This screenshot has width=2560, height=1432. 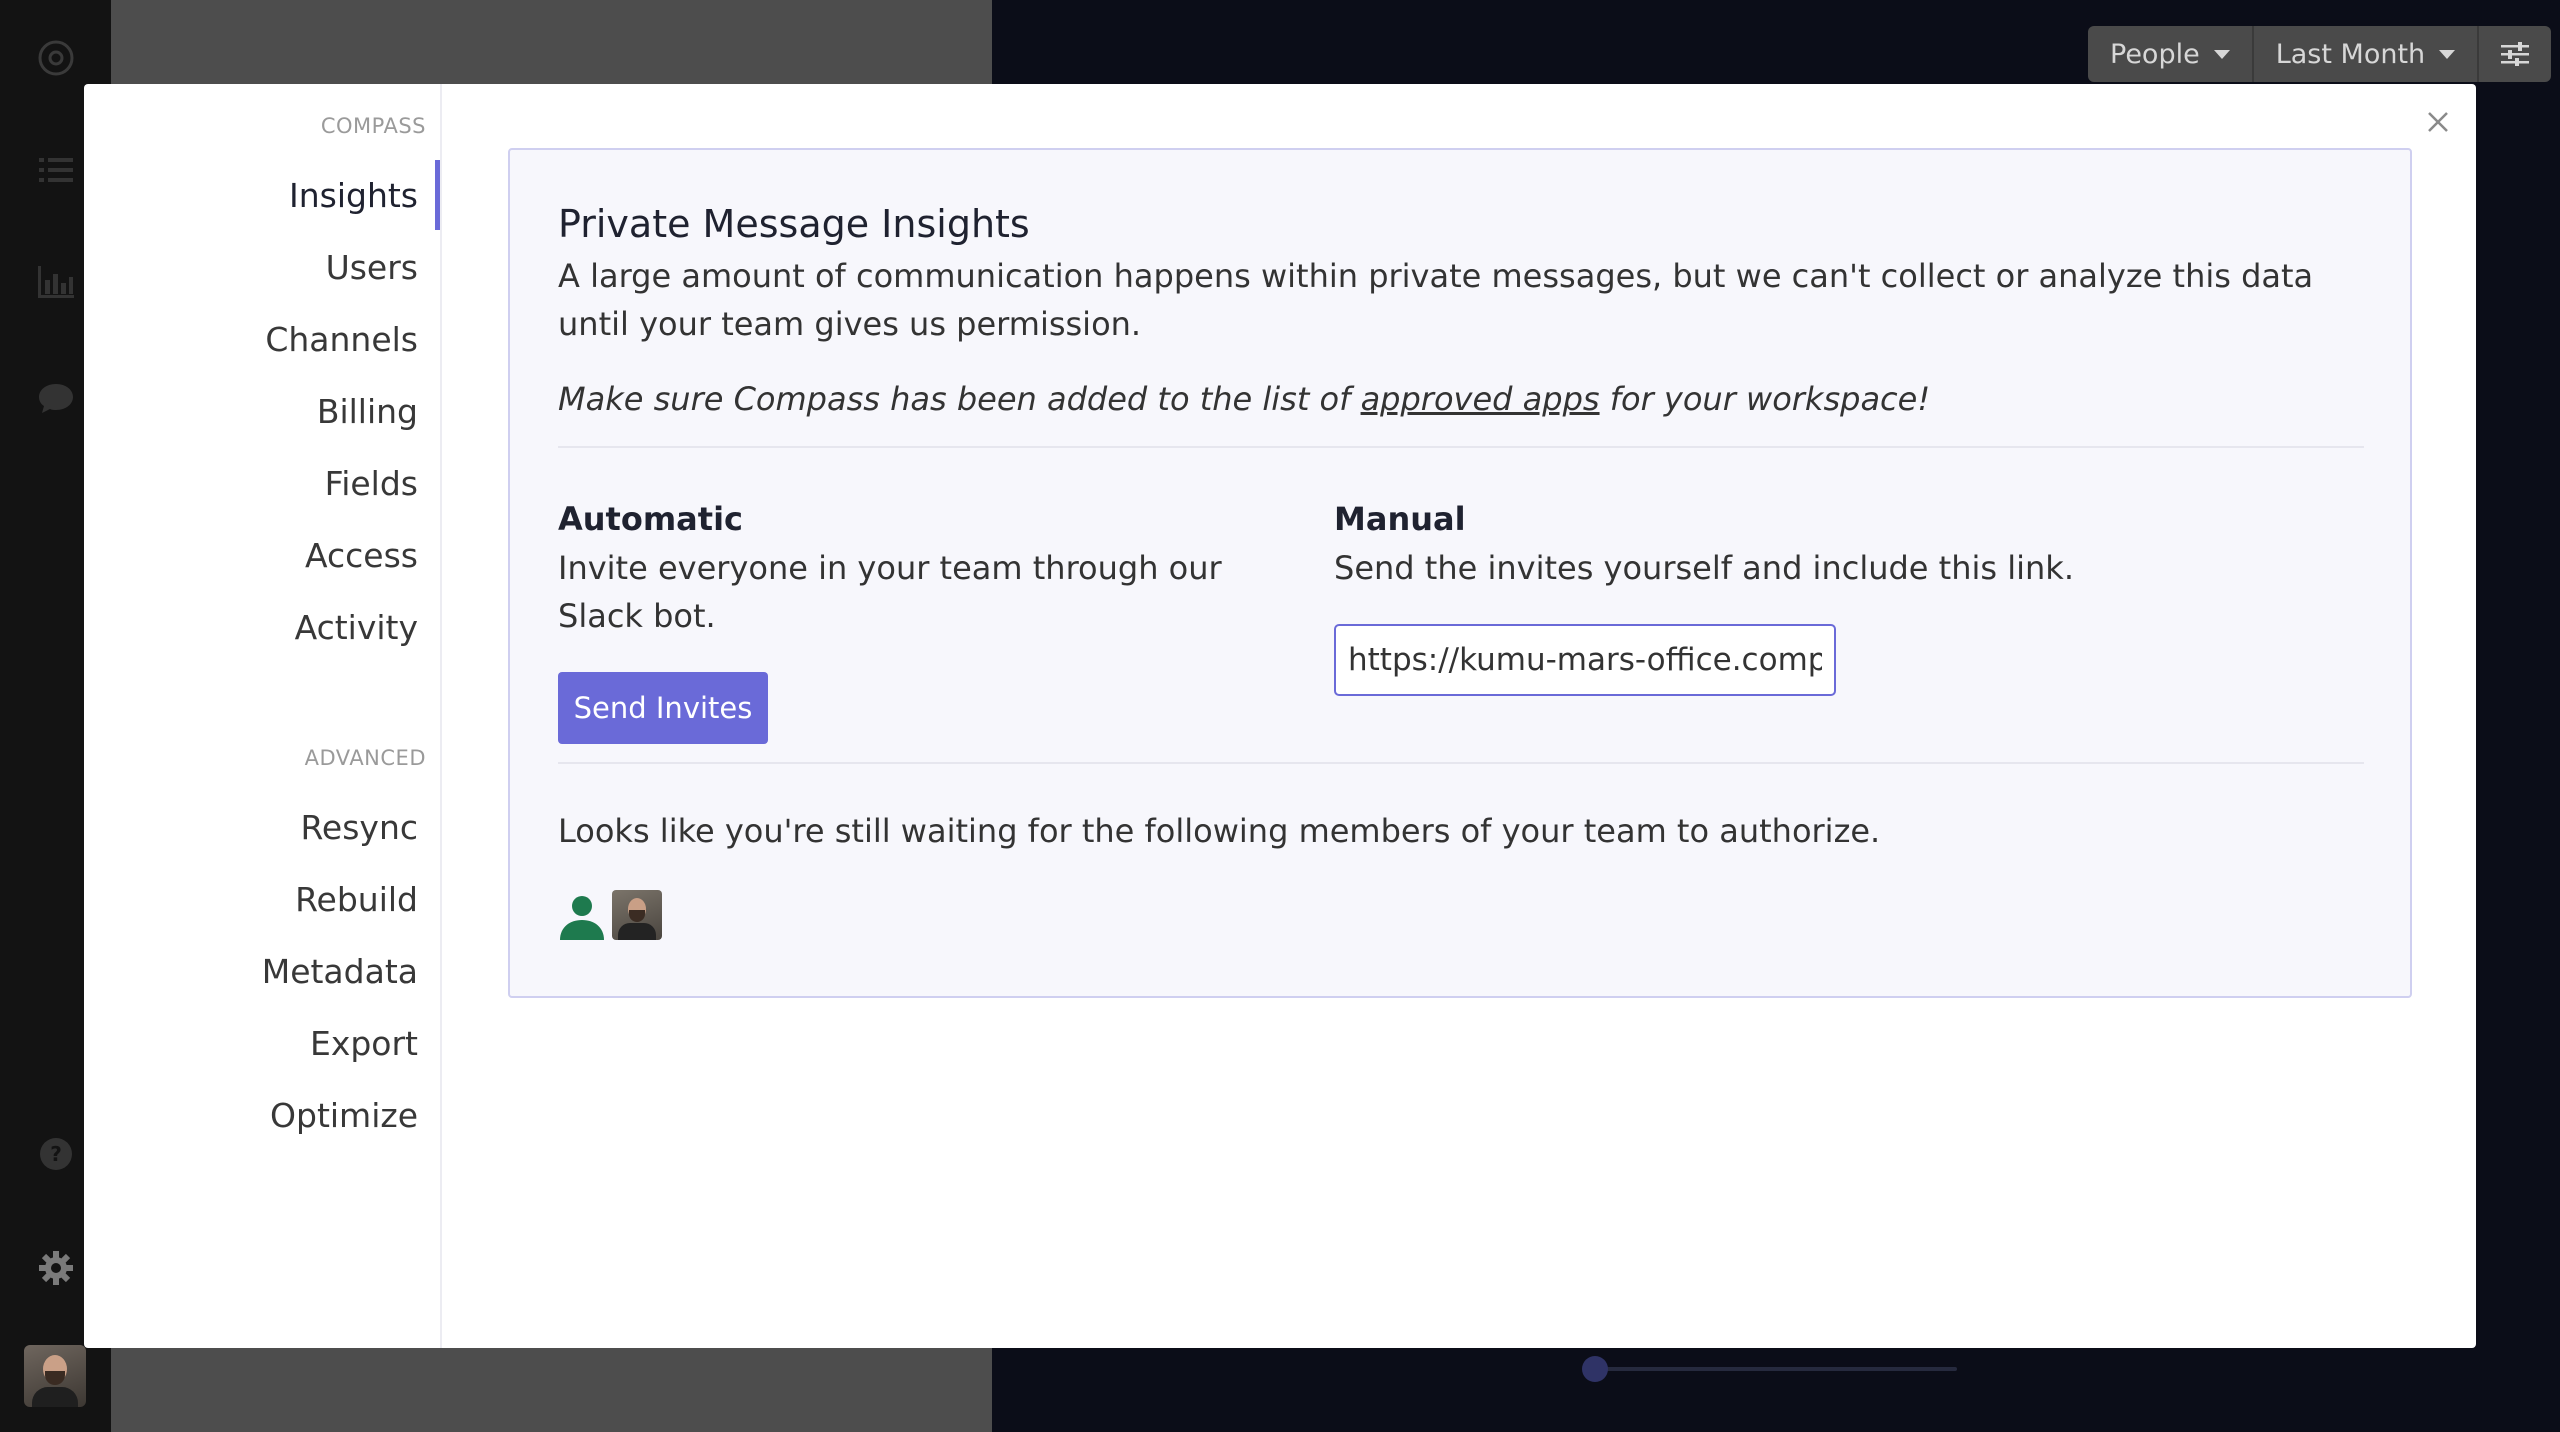 I want to click on automatic-title: Automatic, so click(x=650, y=519).